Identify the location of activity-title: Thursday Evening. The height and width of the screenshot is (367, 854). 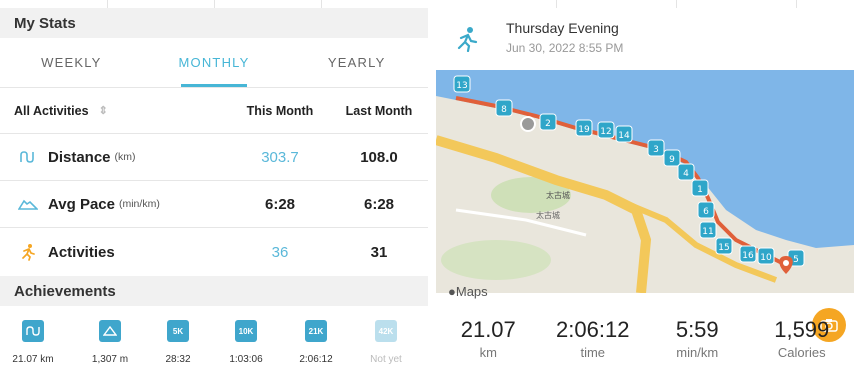
(562, 28).